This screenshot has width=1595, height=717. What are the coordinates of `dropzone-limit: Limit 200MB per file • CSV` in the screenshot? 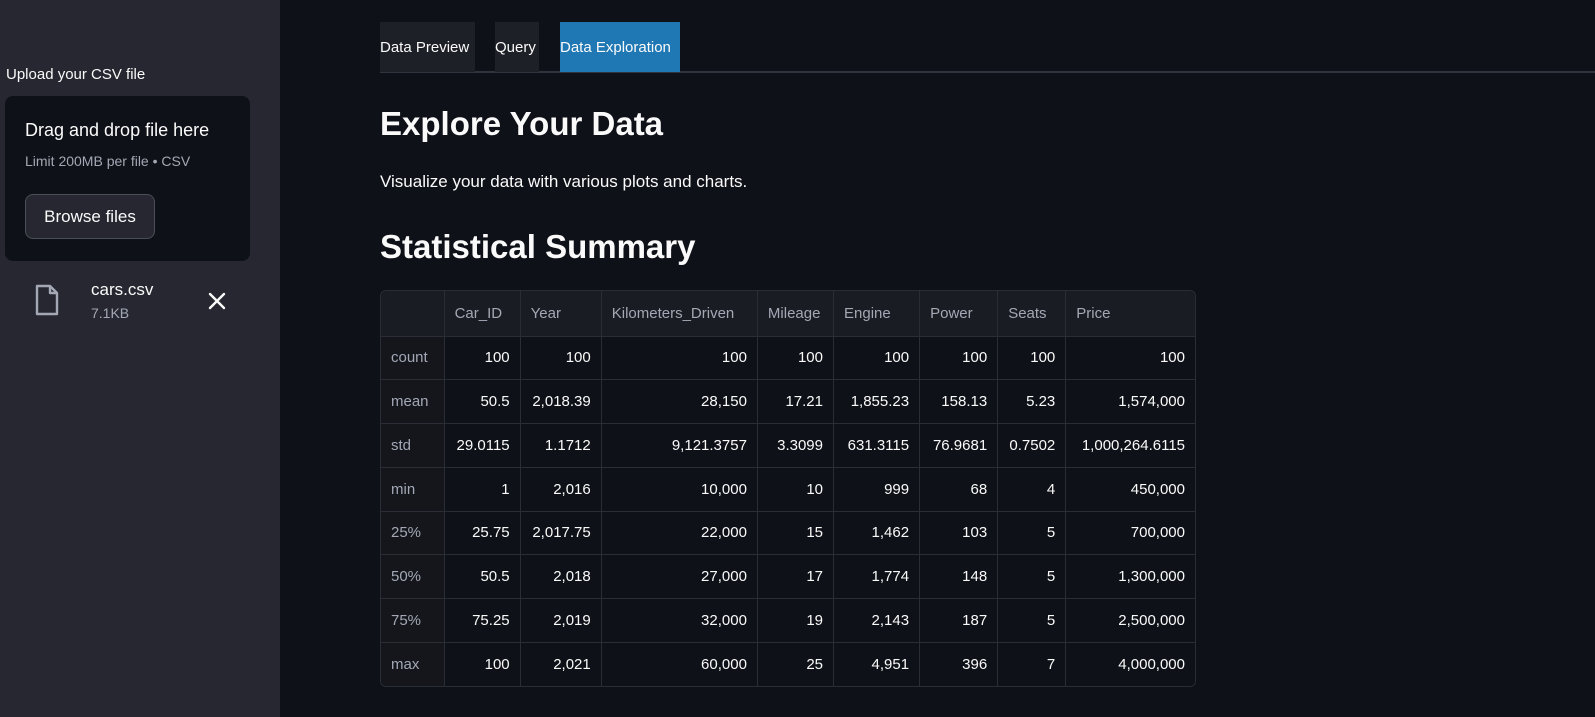 It's located at (108, 161).